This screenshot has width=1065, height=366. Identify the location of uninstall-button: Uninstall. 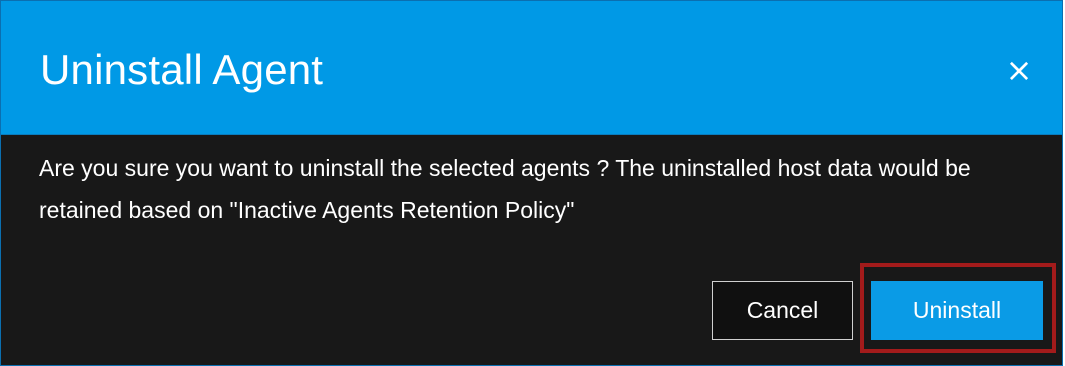
(957, 310).